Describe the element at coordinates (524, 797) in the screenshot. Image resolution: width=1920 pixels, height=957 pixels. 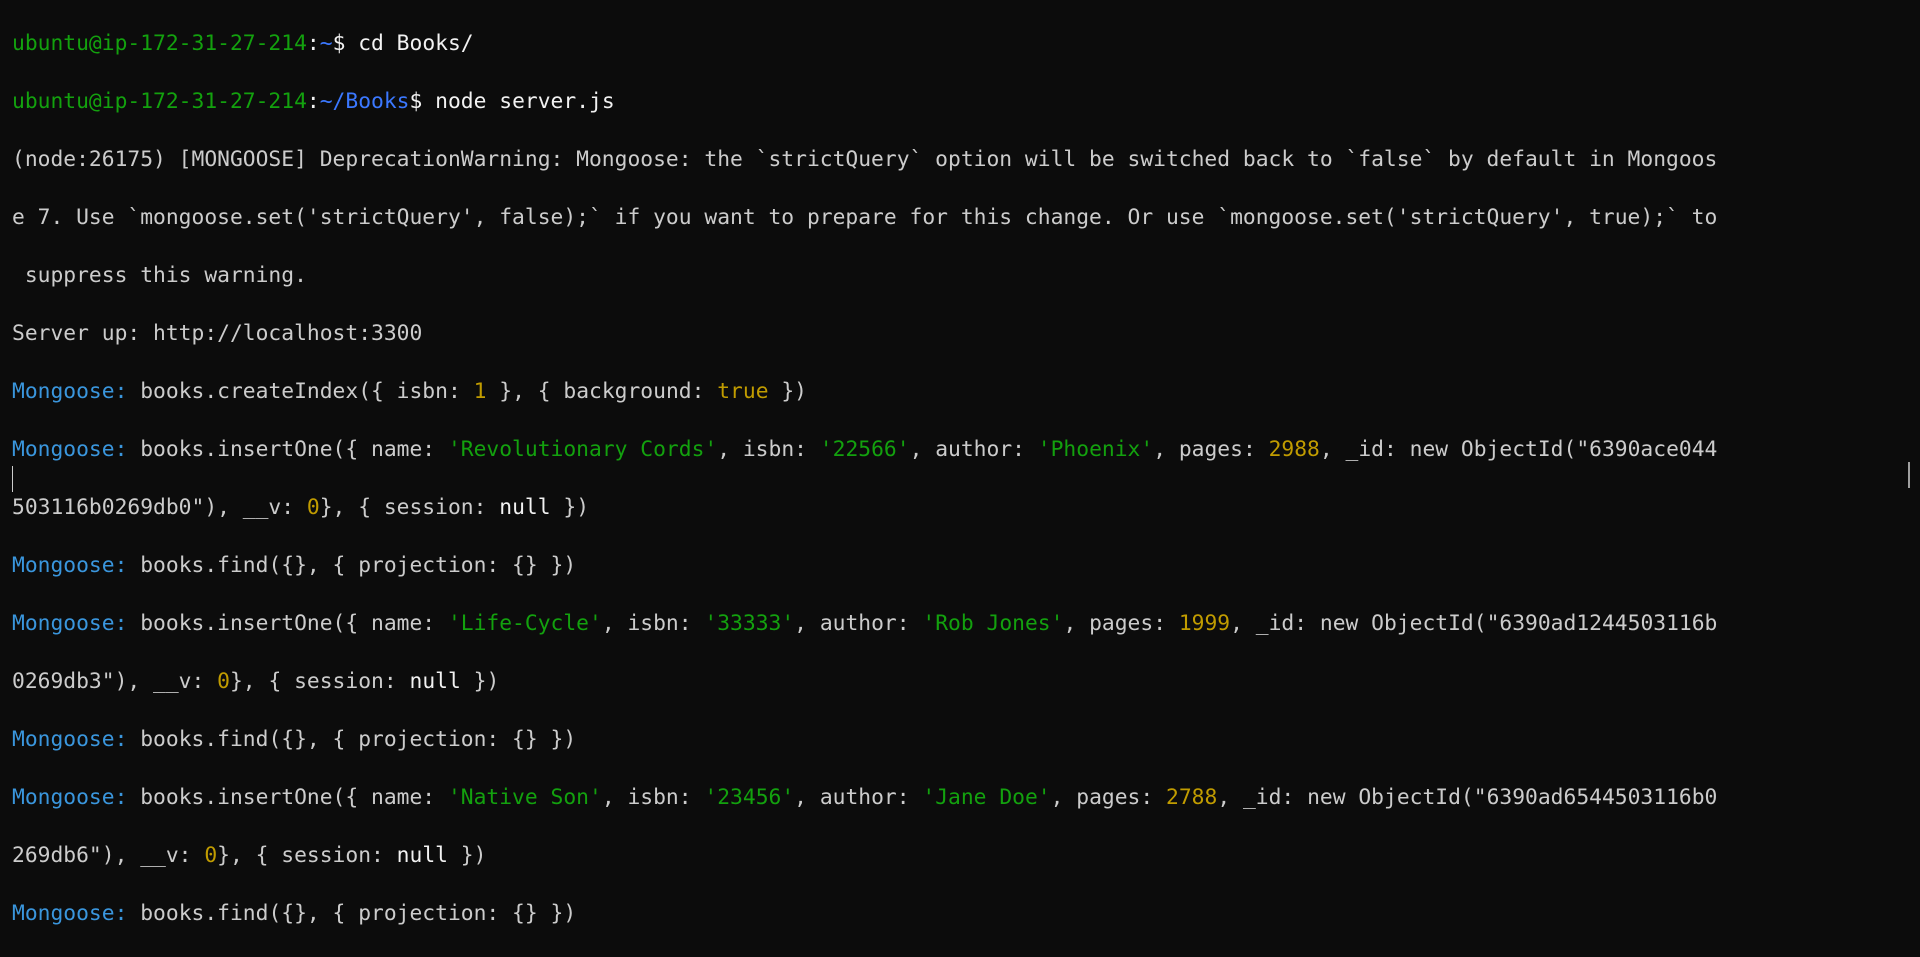
I see `log-string: 'Native Son'` at that location.